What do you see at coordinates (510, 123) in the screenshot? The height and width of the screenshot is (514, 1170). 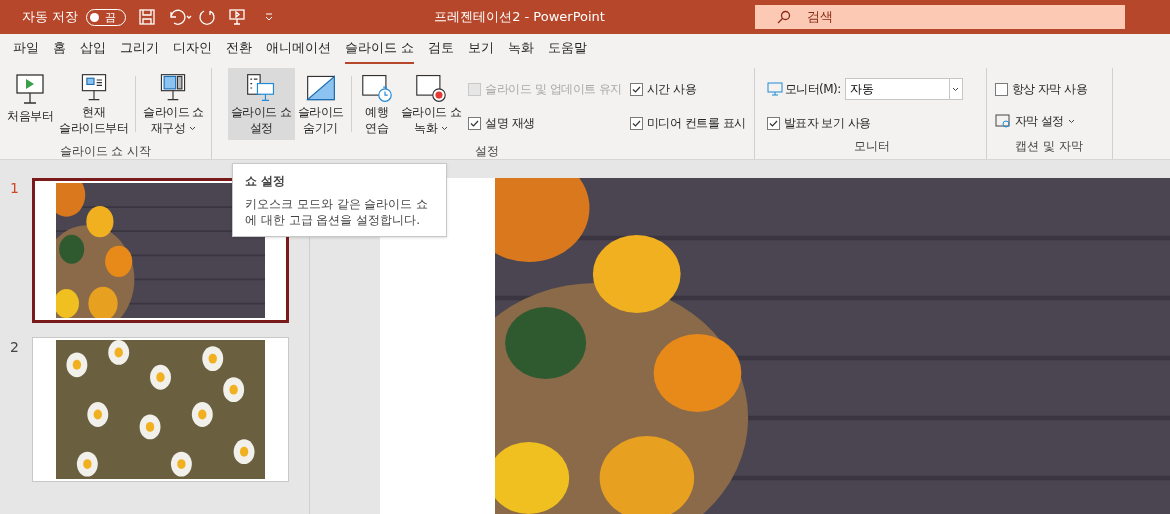 I see `checkbox-label: 설명 재생` at bounding box center [510, 123].